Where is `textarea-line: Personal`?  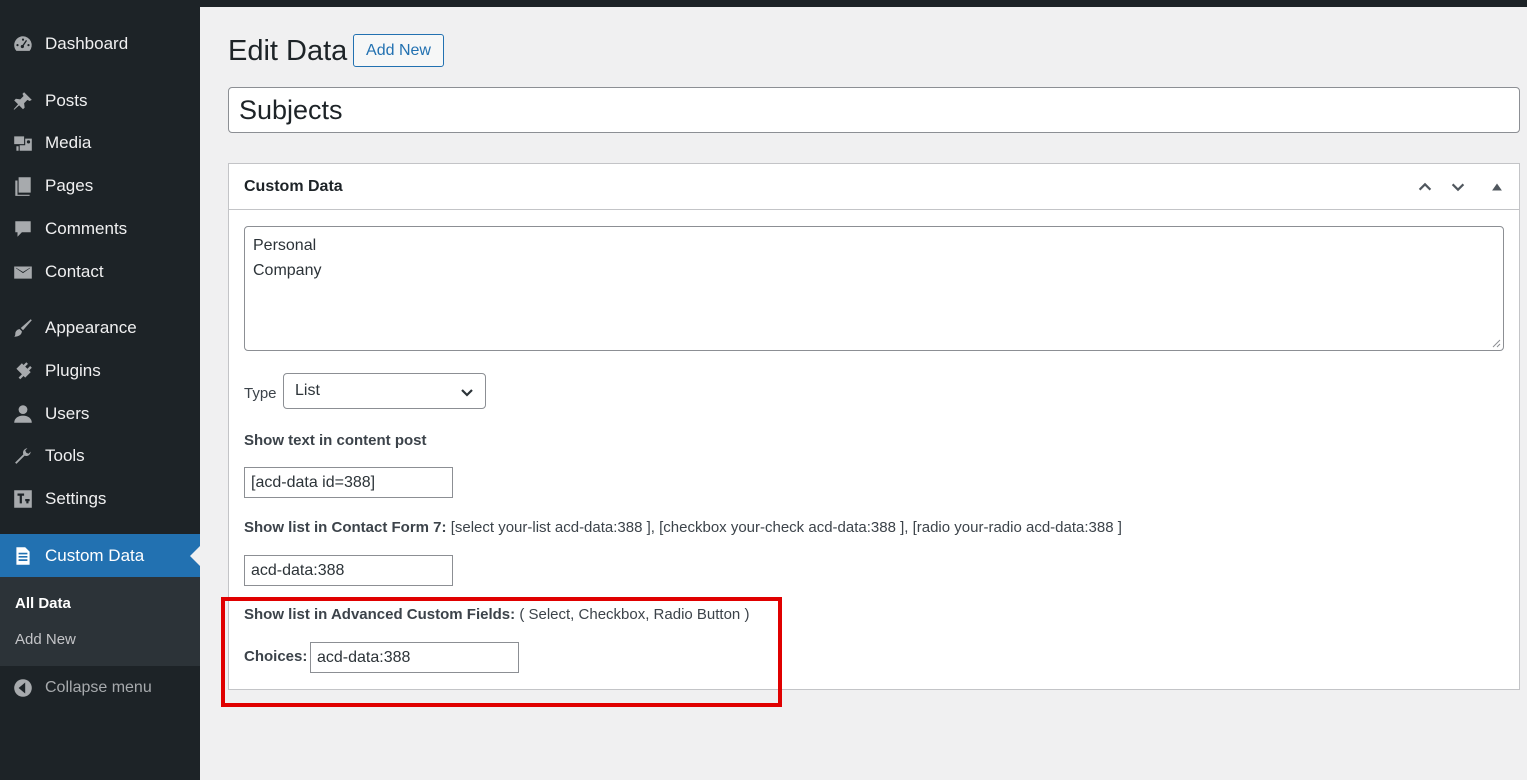
textarea-line: Personal is located at coordinates (285, 245).